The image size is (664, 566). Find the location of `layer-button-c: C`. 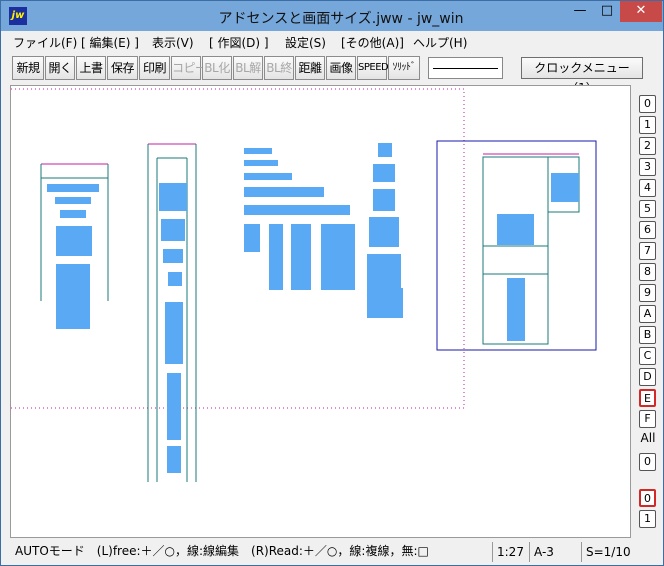

layer-button-c: C is located at coordinates (647, 356).